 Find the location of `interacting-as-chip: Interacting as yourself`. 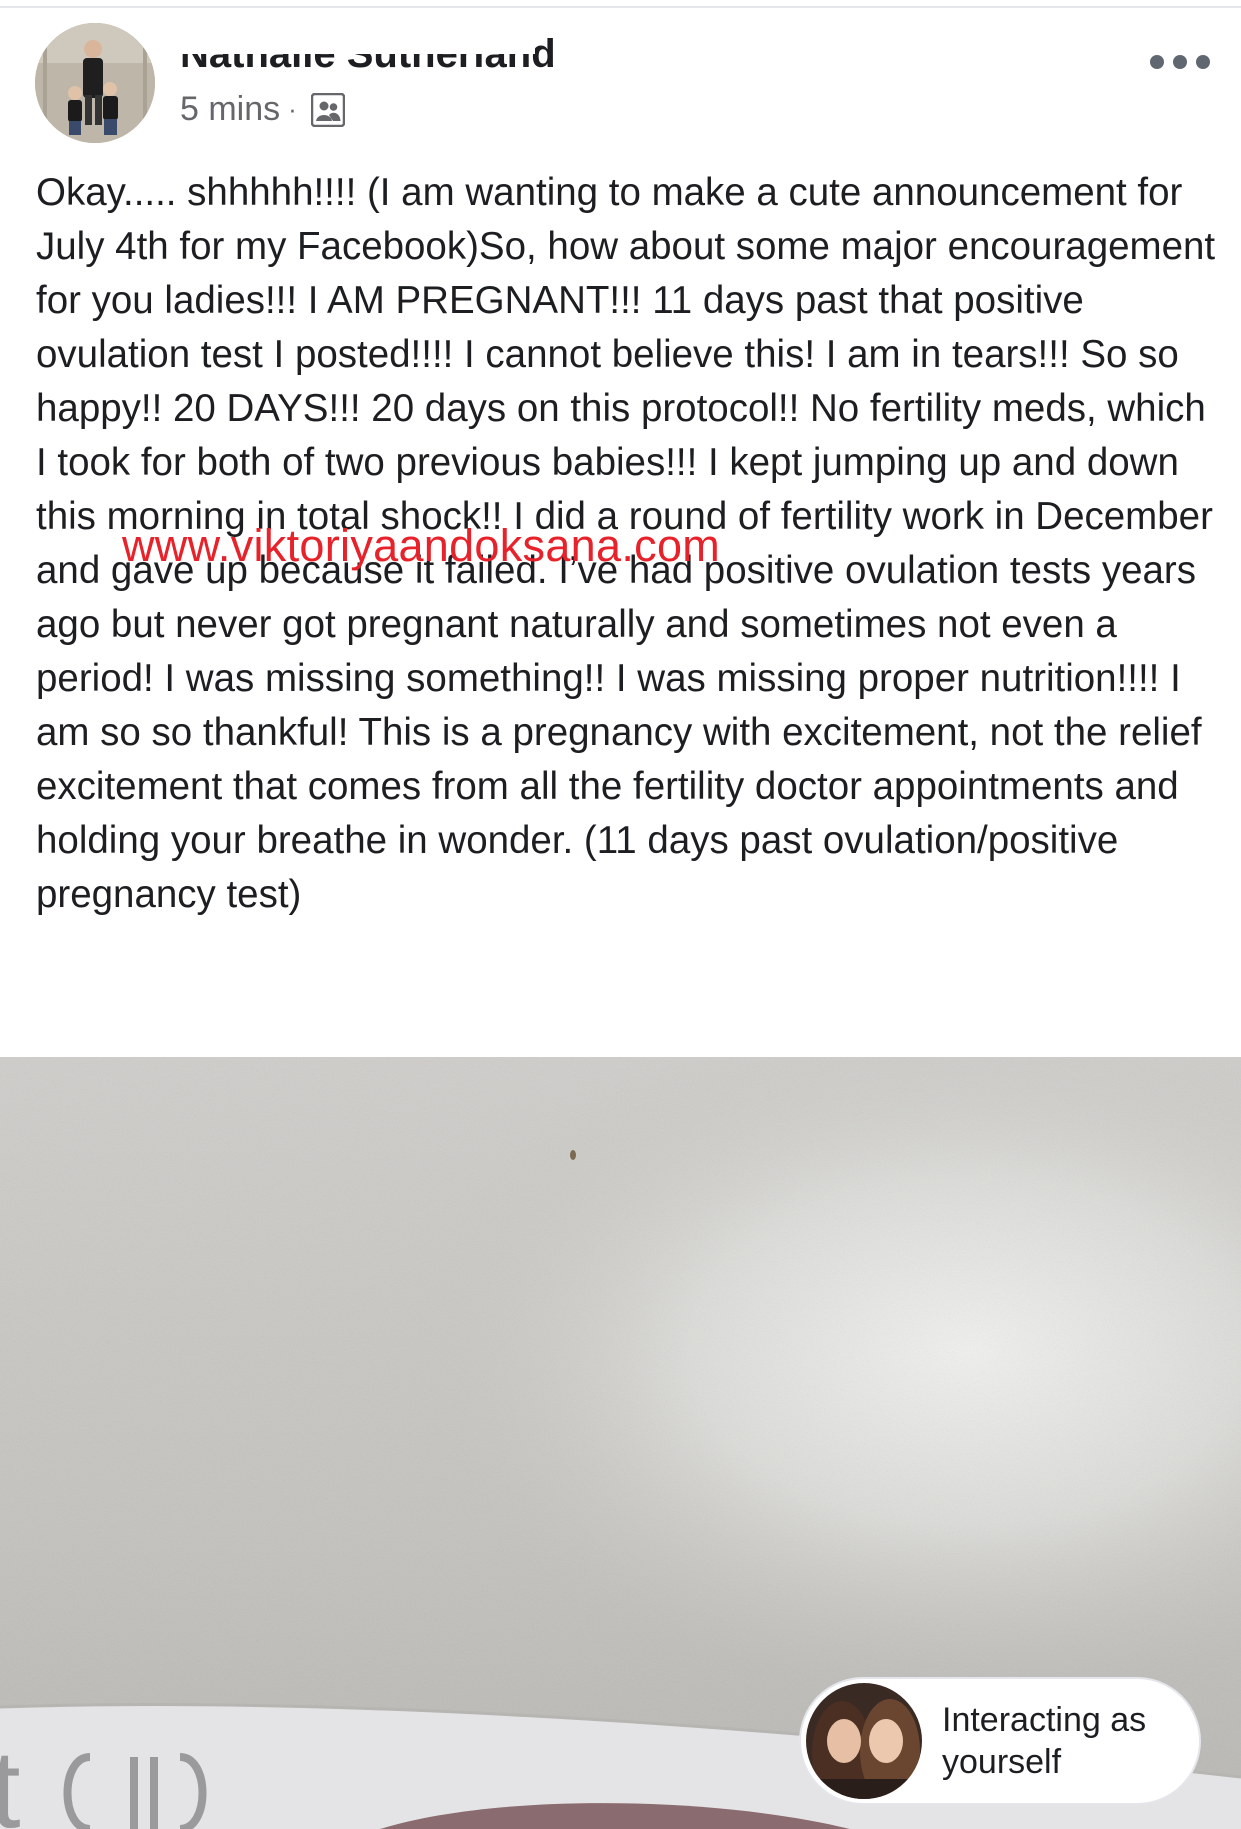

interacting-as-chip: Interacting as yourself is located at coordinates (1000, 1741).